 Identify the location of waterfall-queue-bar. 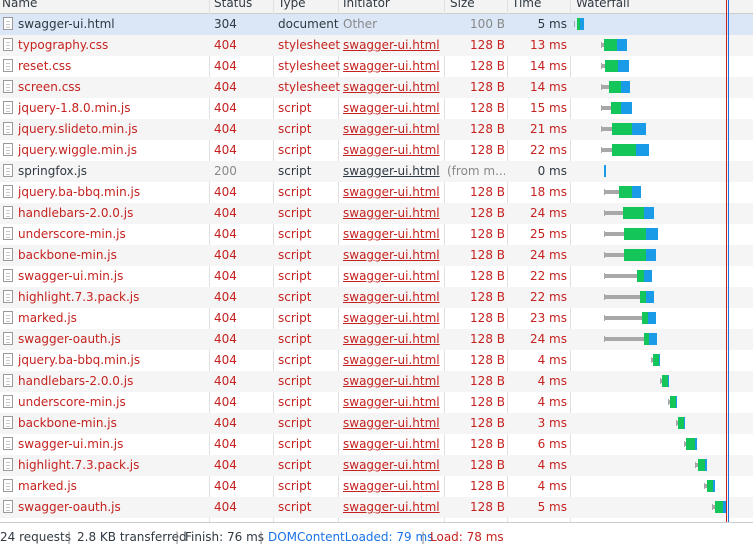
(614, 234).